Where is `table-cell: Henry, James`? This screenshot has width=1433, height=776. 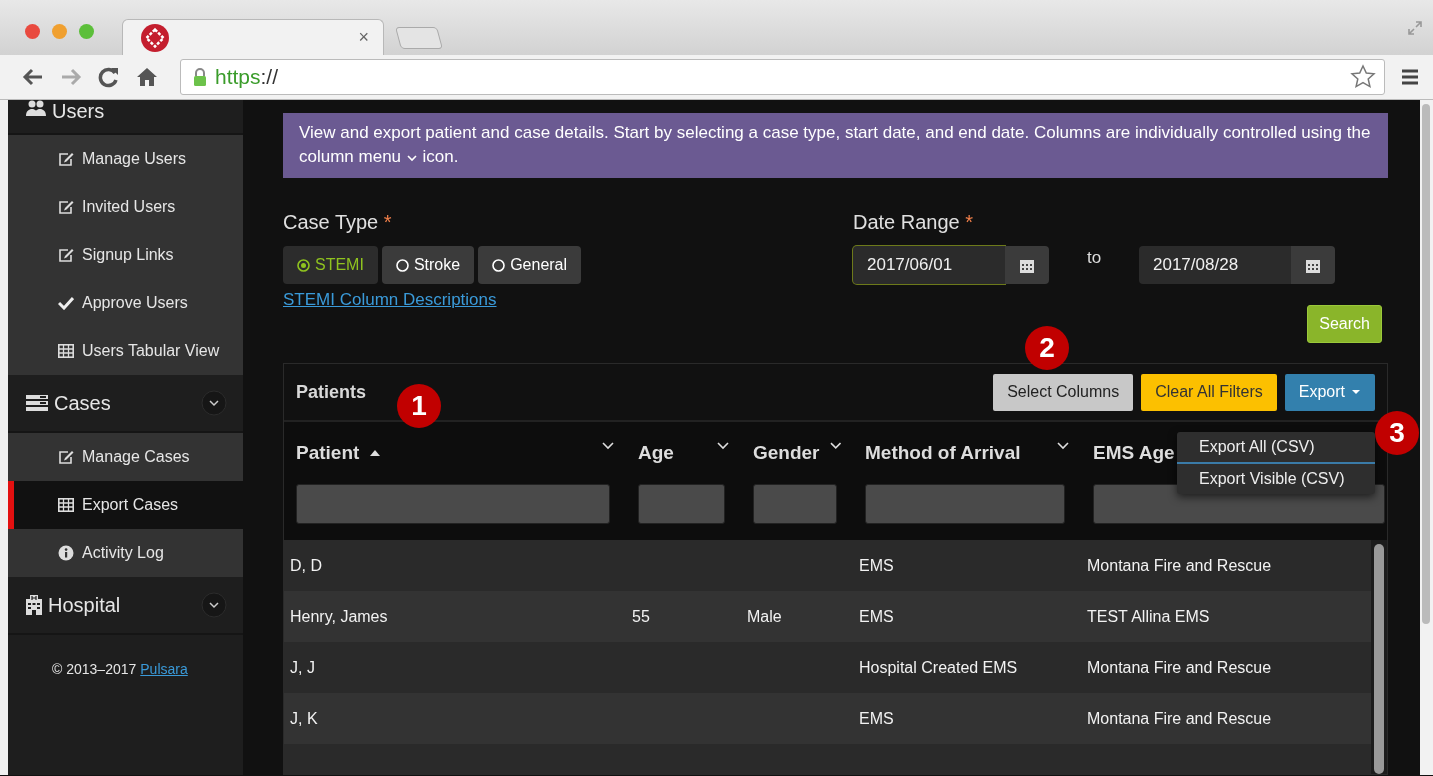
table-cell: Henry, James is located at coordinates (339, 616).